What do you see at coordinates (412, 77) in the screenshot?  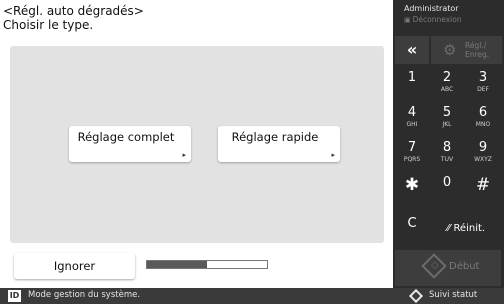 I see `key-digit: 1` at bounding box center [412, 77].